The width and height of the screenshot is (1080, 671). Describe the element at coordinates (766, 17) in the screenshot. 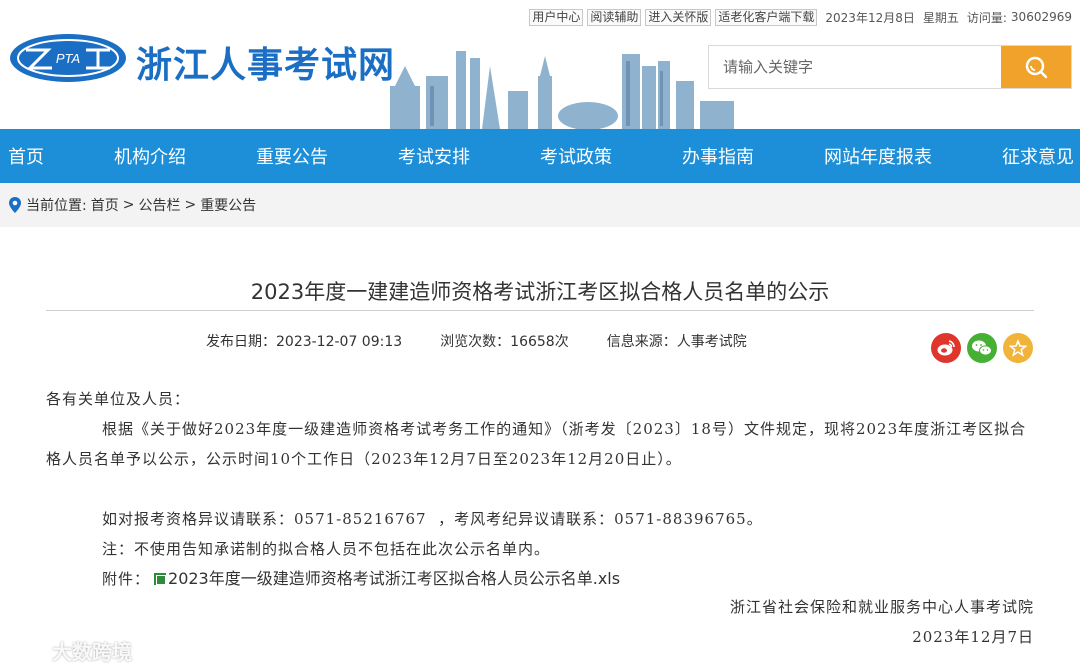

I see `elderly-client-download-link: 适老化客户端下载` at that location.